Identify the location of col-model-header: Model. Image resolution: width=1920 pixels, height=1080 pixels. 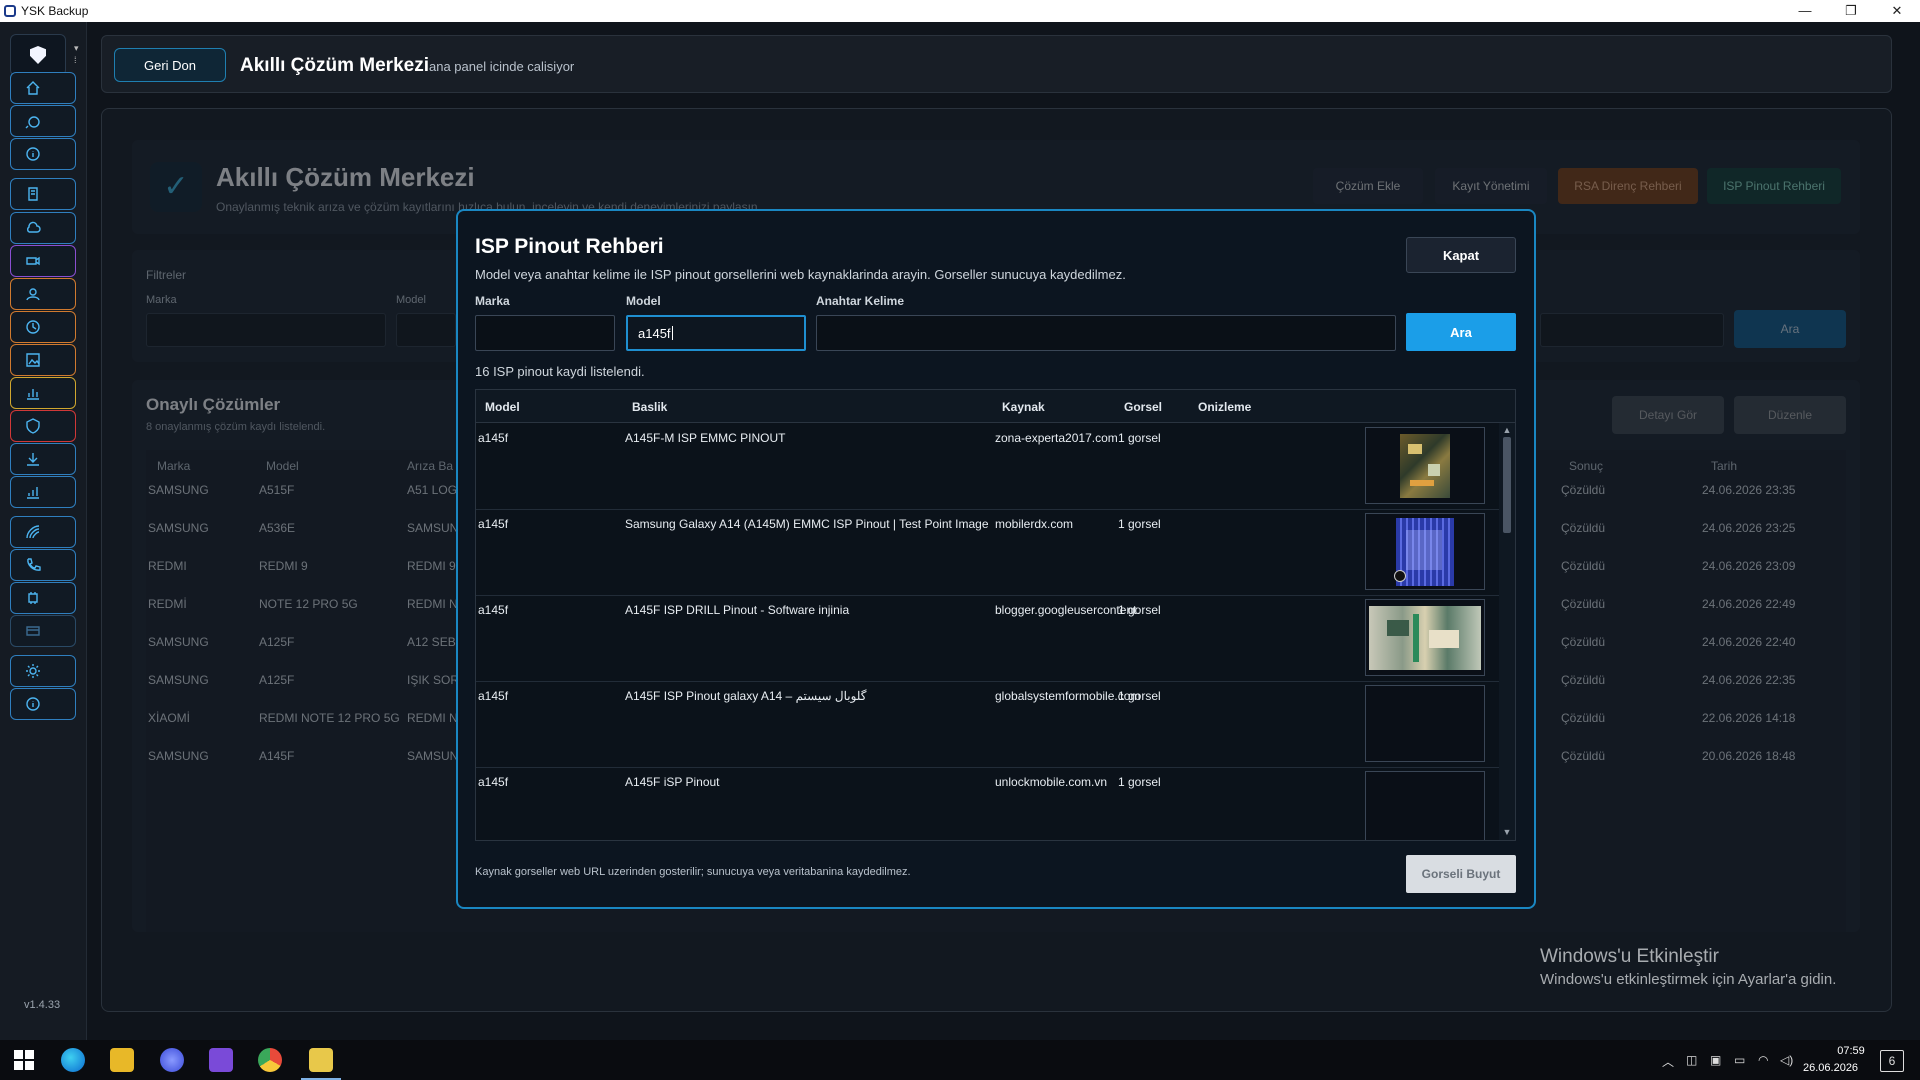
(502, 407).